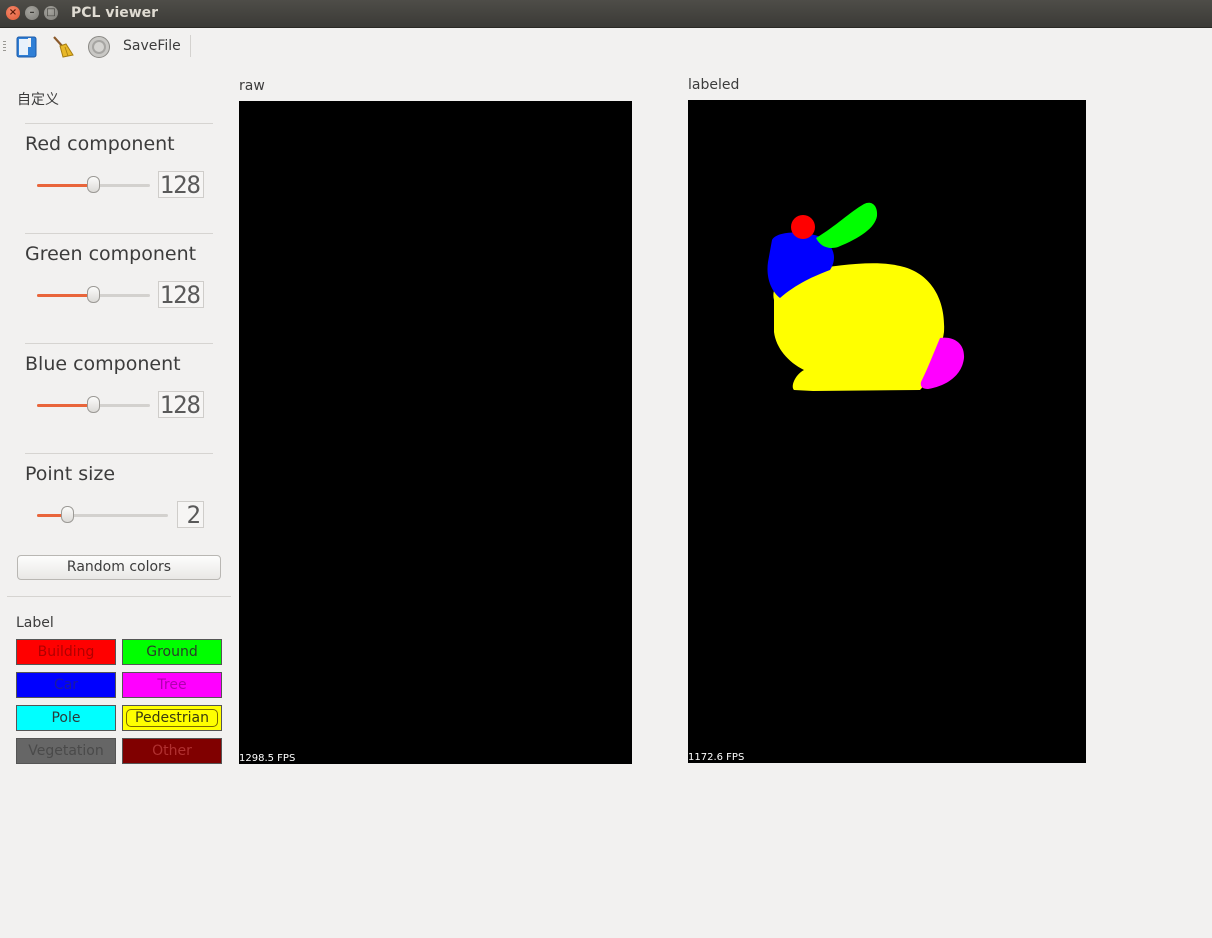 This screenshot has height=938, width=1212. I want to click on green-component-title: Green component, so click(111, 254).